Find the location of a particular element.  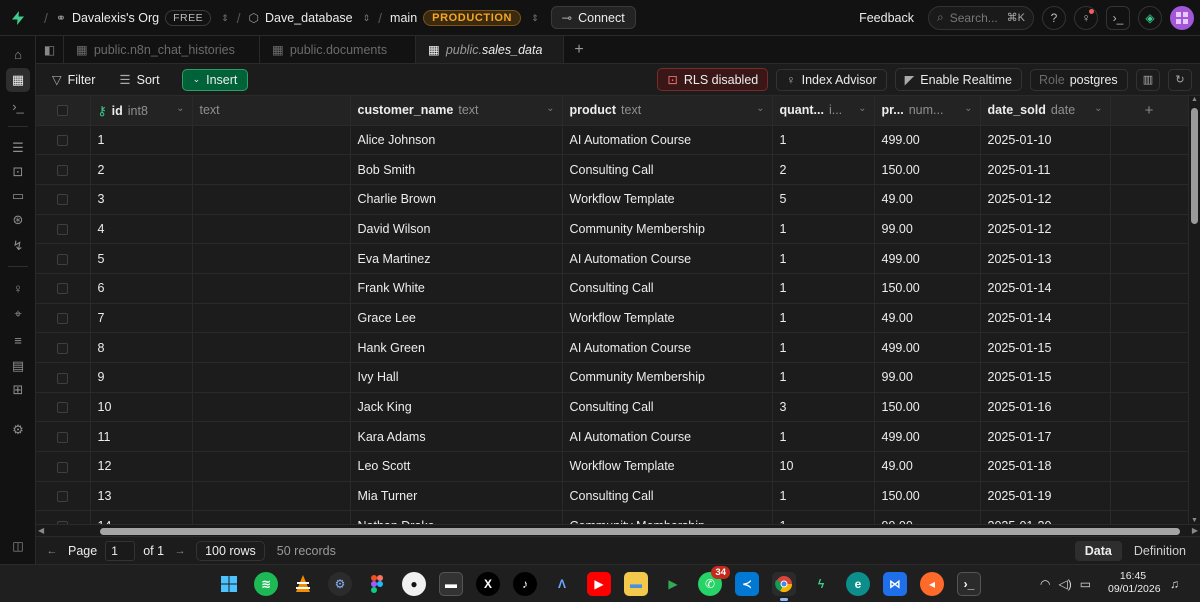

cell-date-sold: 2025-01-10 is located at coordinates (1045, 140).